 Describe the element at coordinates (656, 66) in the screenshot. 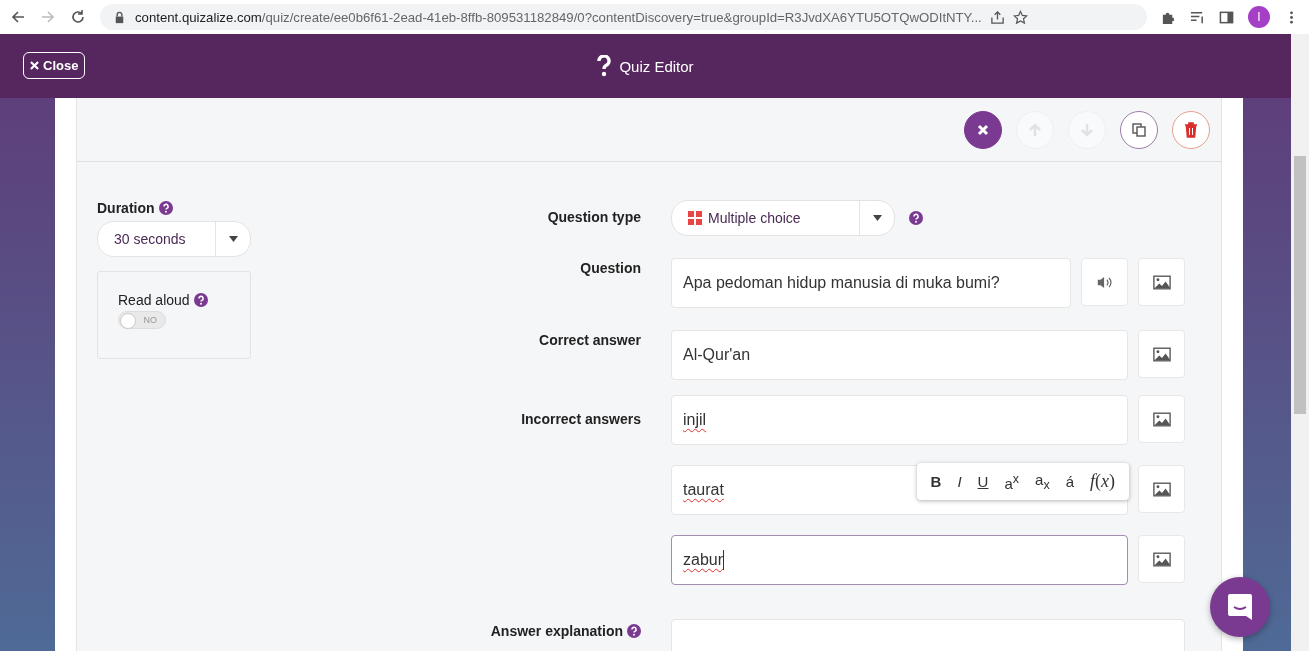

I see `header-title: Quiz Editor` at that location.